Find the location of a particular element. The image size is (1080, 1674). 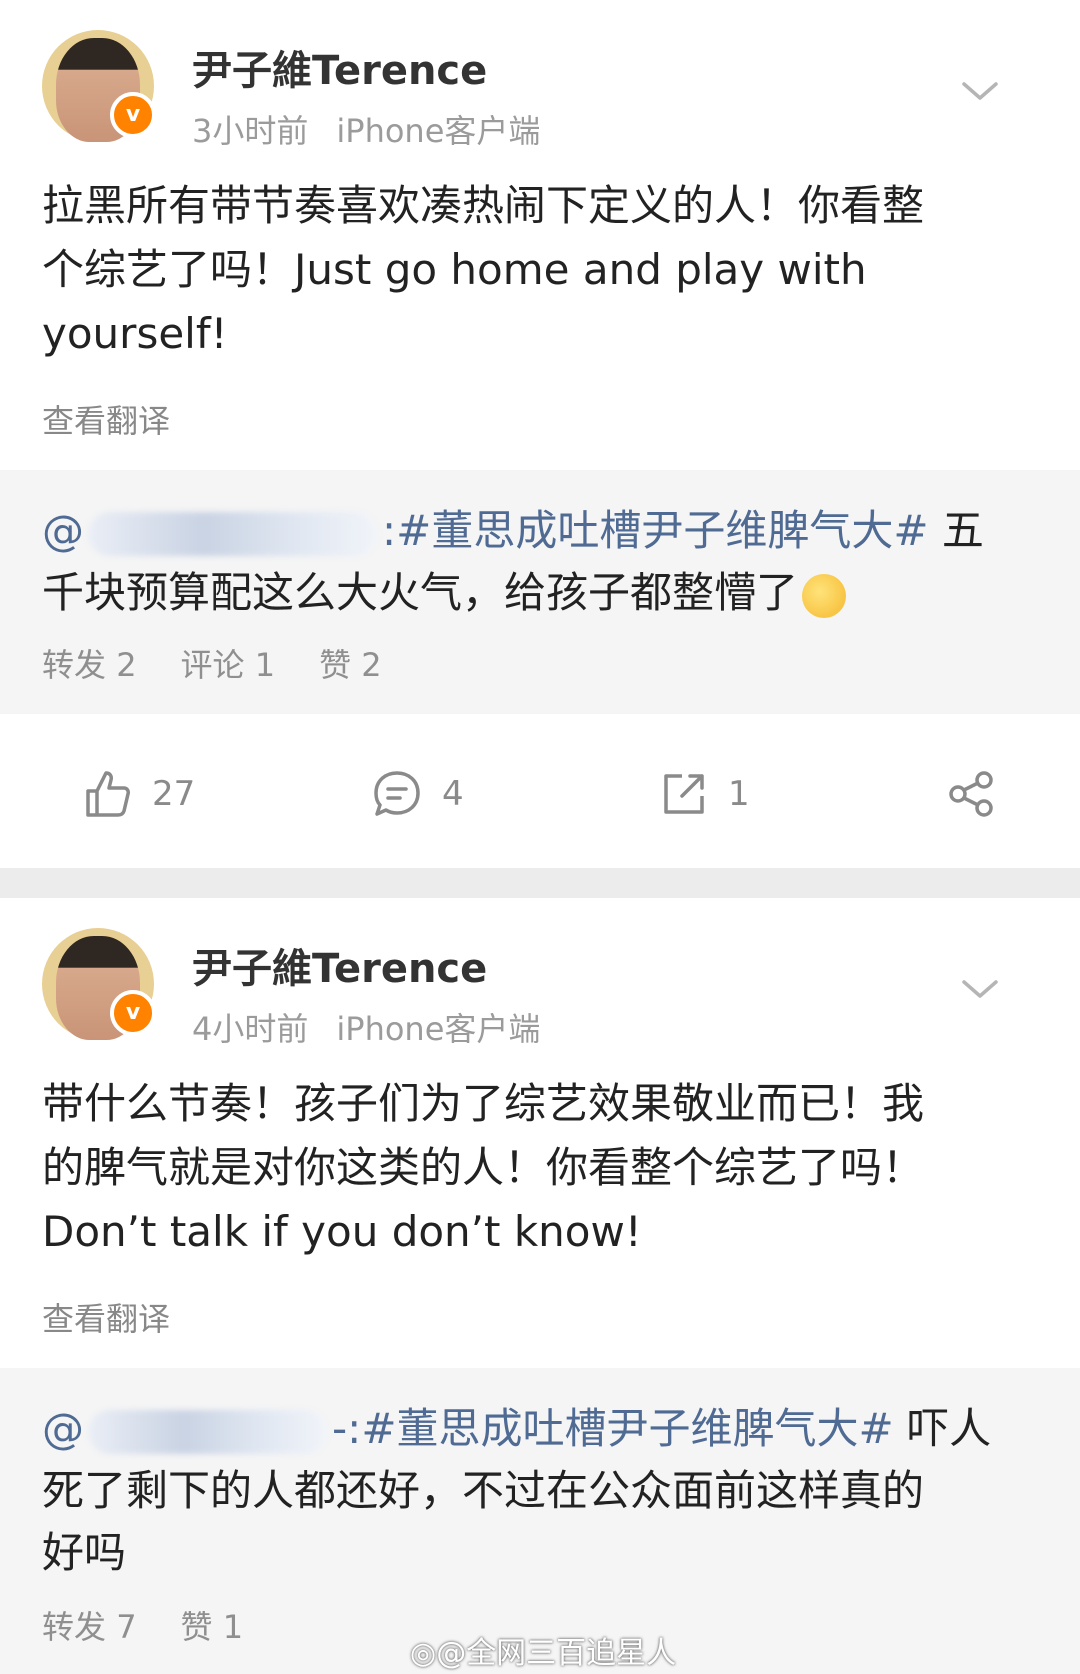

comment-count: 4 is located at coordinates (453, 794).